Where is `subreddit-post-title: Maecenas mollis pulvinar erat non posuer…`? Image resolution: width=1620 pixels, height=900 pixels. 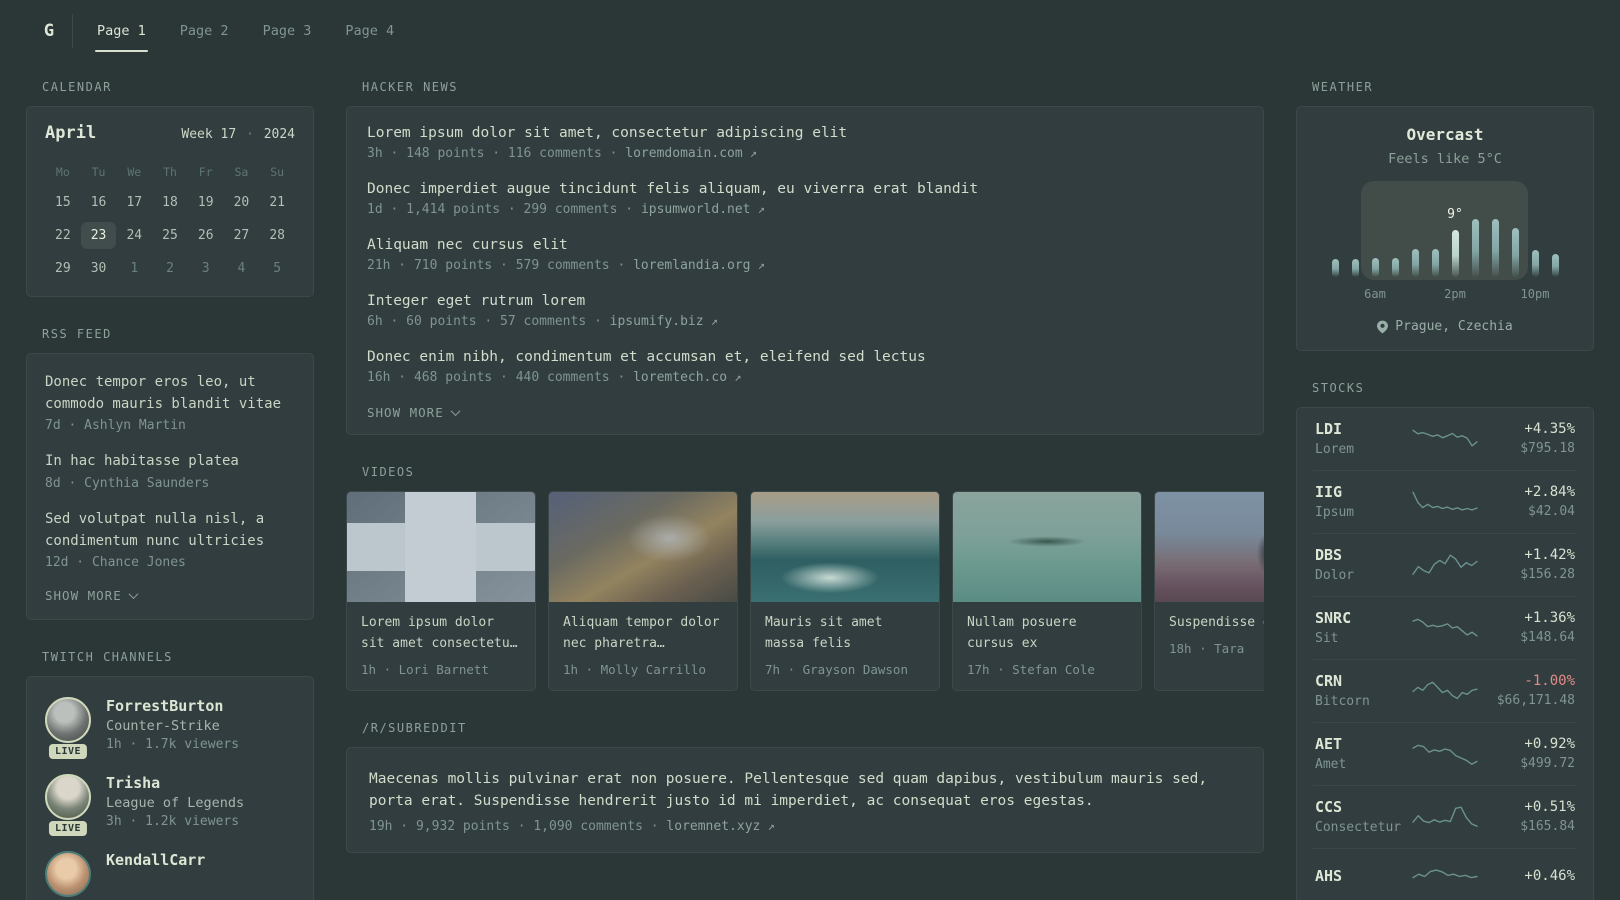 subreddit-post-title: Maecenas mollis pulvinar erat non posuer… is located at coordinates (805, 790).